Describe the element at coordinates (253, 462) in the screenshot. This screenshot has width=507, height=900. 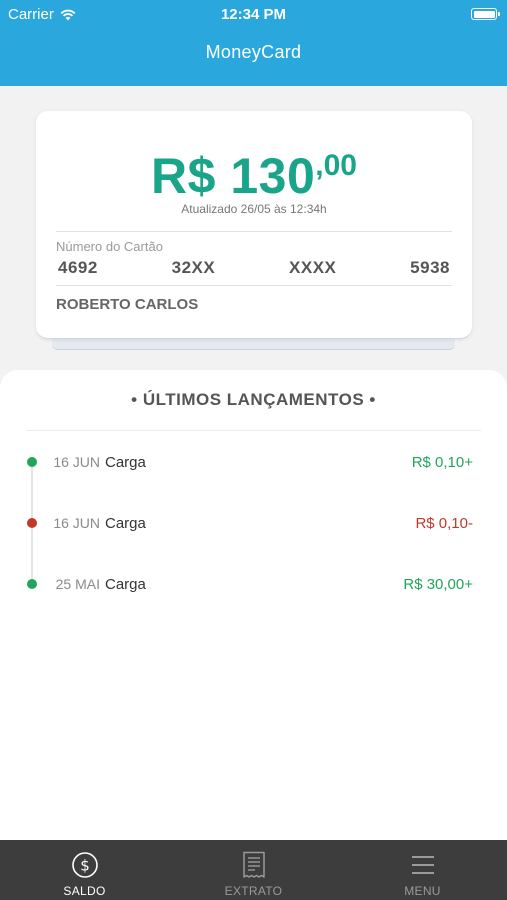
I see `transaction-row: 16 JUN Carga R$ 0,10+` at that location.